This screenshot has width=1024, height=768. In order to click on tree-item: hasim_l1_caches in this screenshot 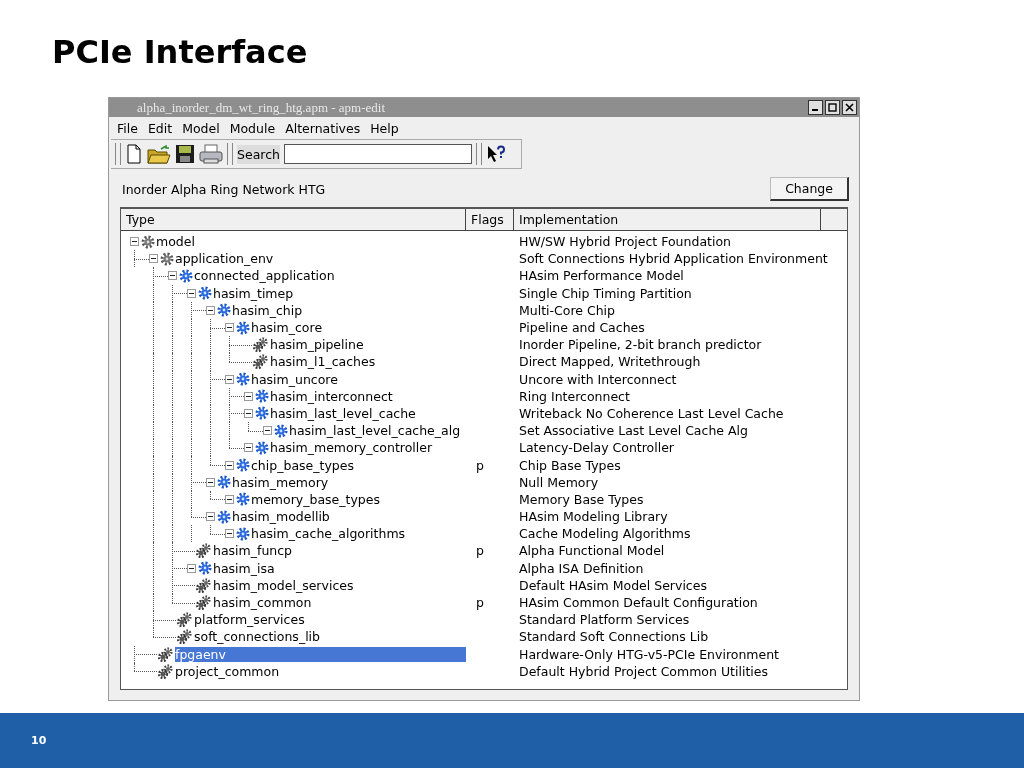, I will do `click(324, 362)`.